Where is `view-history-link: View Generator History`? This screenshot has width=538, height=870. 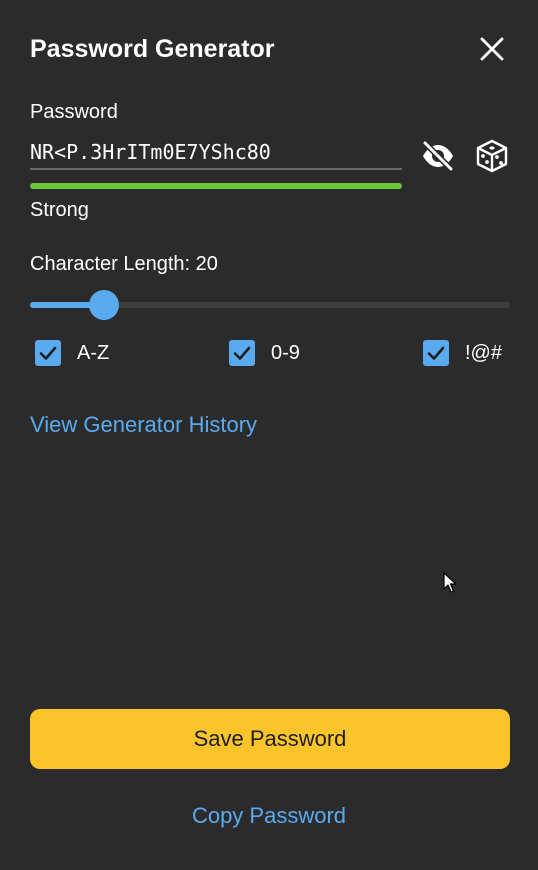 view-history-link: View Generator History is located at coordinates (143, 425).